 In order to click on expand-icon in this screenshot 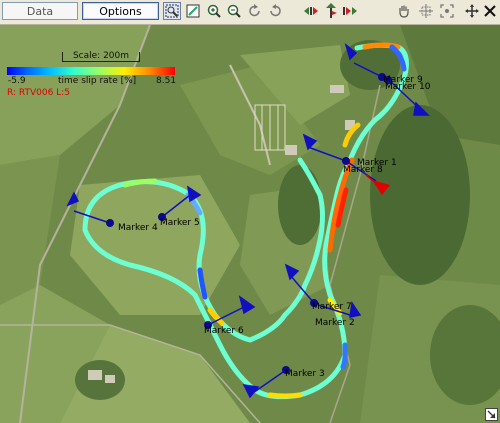, I will do `click(472, 11)`.